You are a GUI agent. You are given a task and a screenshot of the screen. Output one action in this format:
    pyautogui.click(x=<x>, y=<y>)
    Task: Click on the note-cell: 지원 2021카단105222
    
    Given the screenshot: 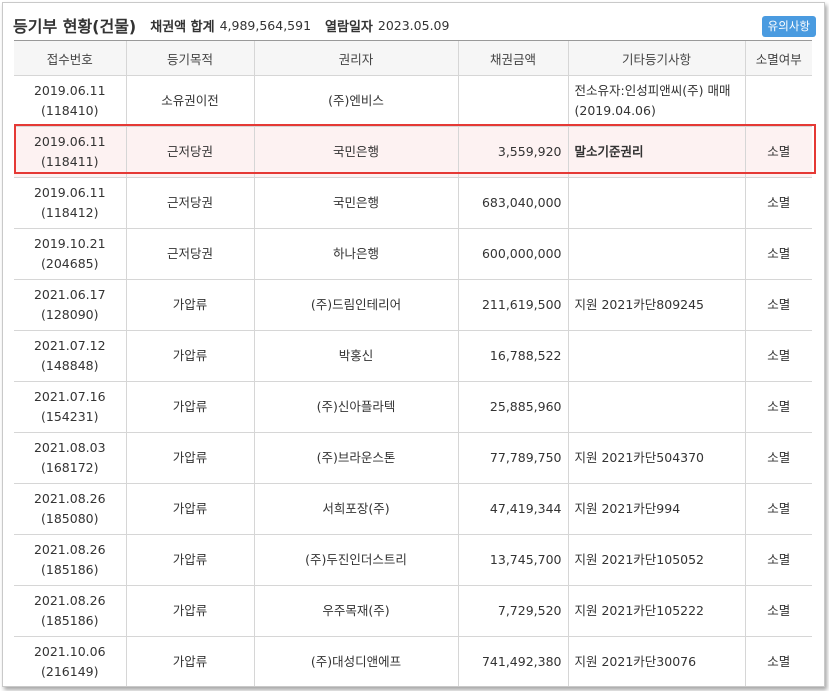 What is the action you would take?
    pyautogui.click(x=656, y=611)
    